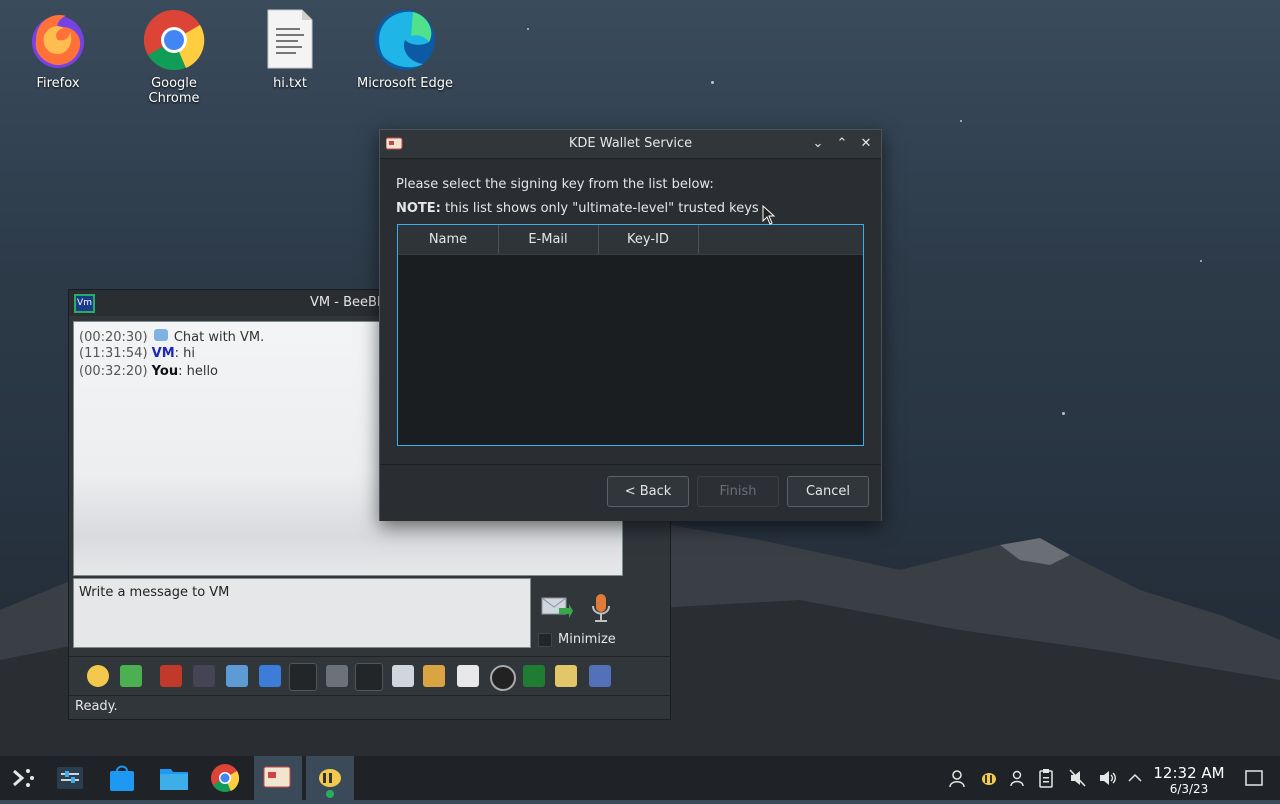  I want to click on code-icon, so click(468, 676).